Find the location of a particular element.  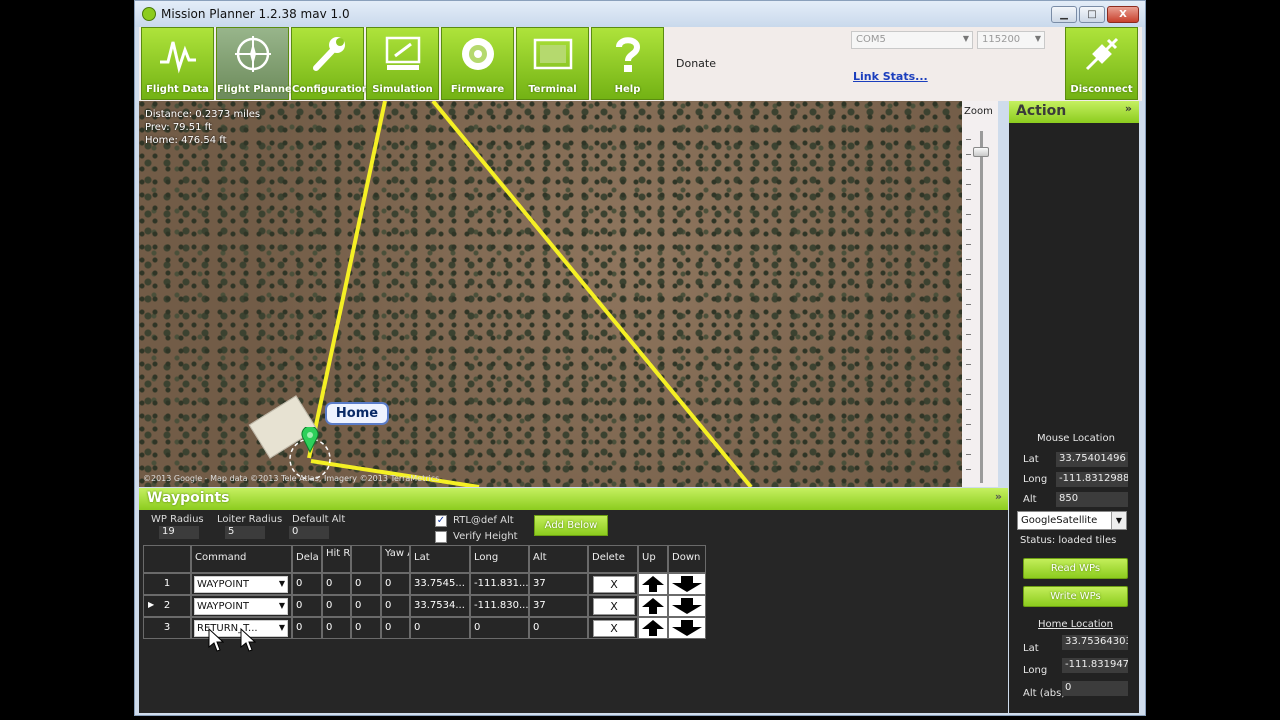

disconnect-button: Disconnect is located at coordinates (1101, 63).